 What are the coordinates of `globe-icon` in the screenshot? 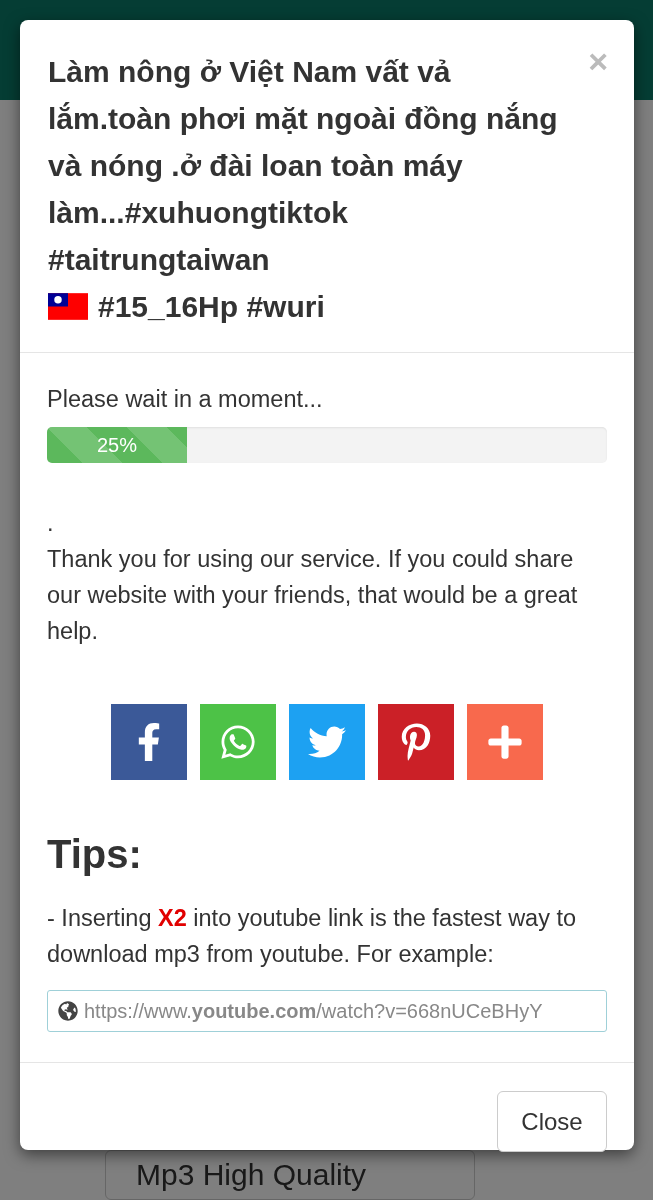 It's located at (68, 1011).